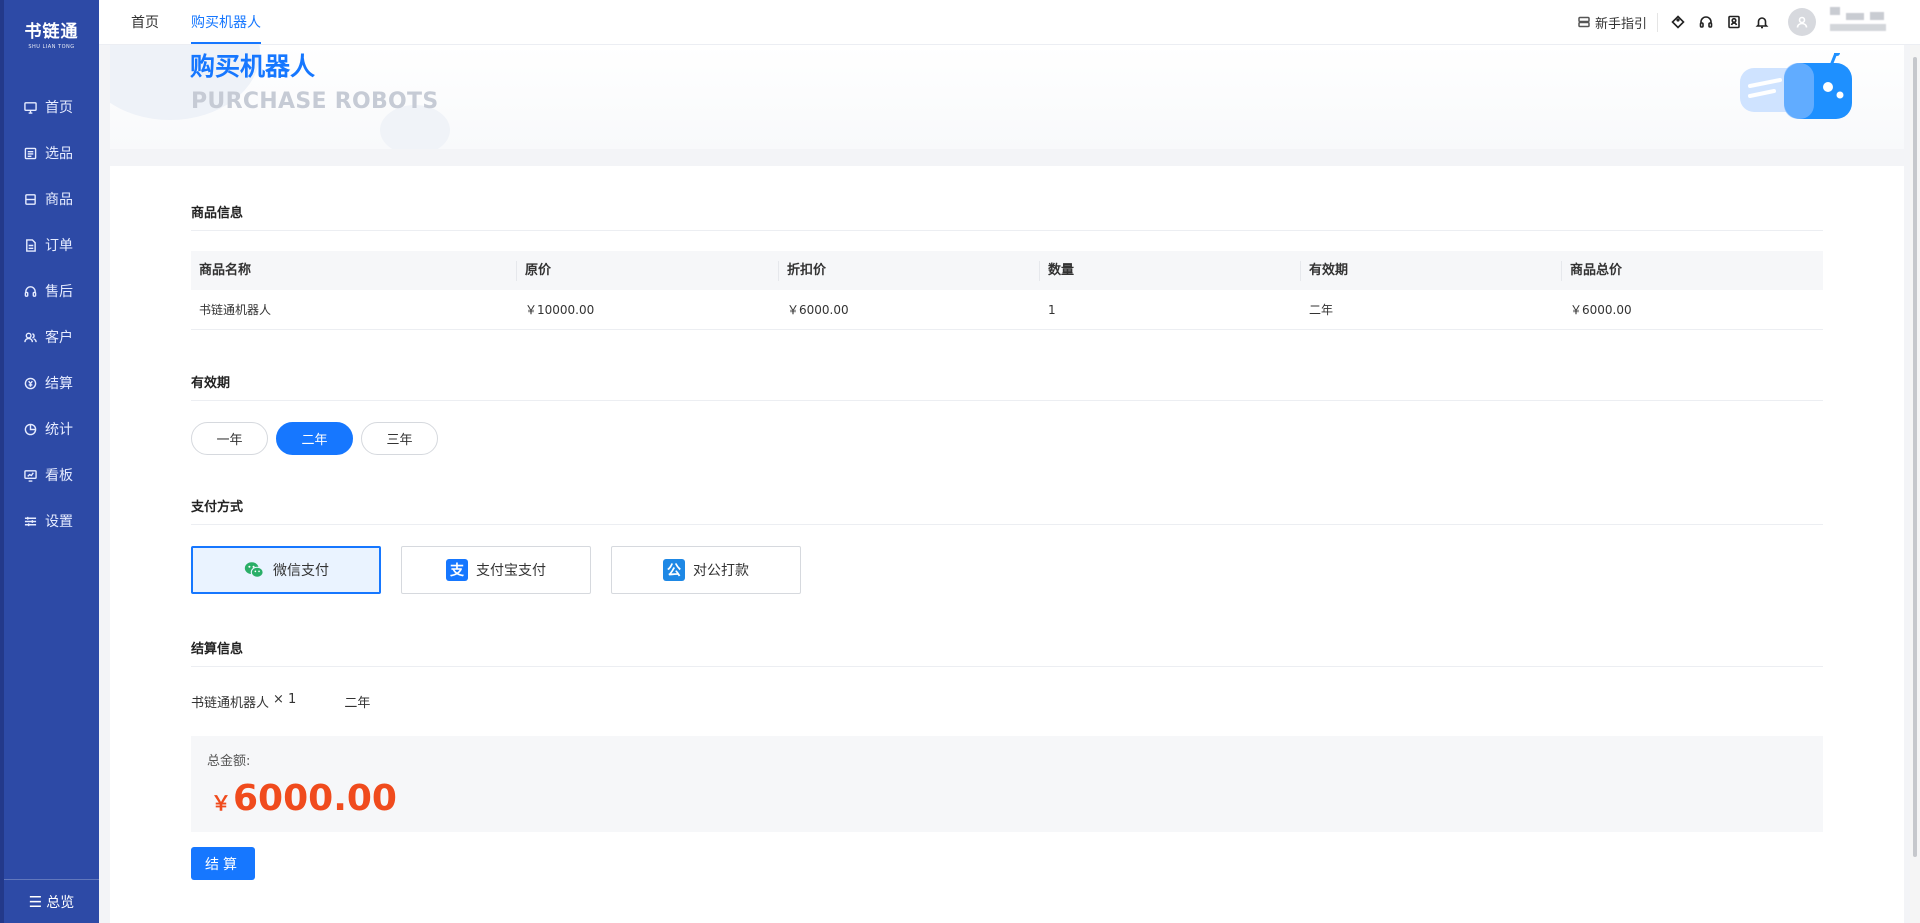 Image resolution: width=1920 pixels, height=923 pixels. I want to click on payment-option-corporate-transfer: 公 对公打款, so click(706, 570).